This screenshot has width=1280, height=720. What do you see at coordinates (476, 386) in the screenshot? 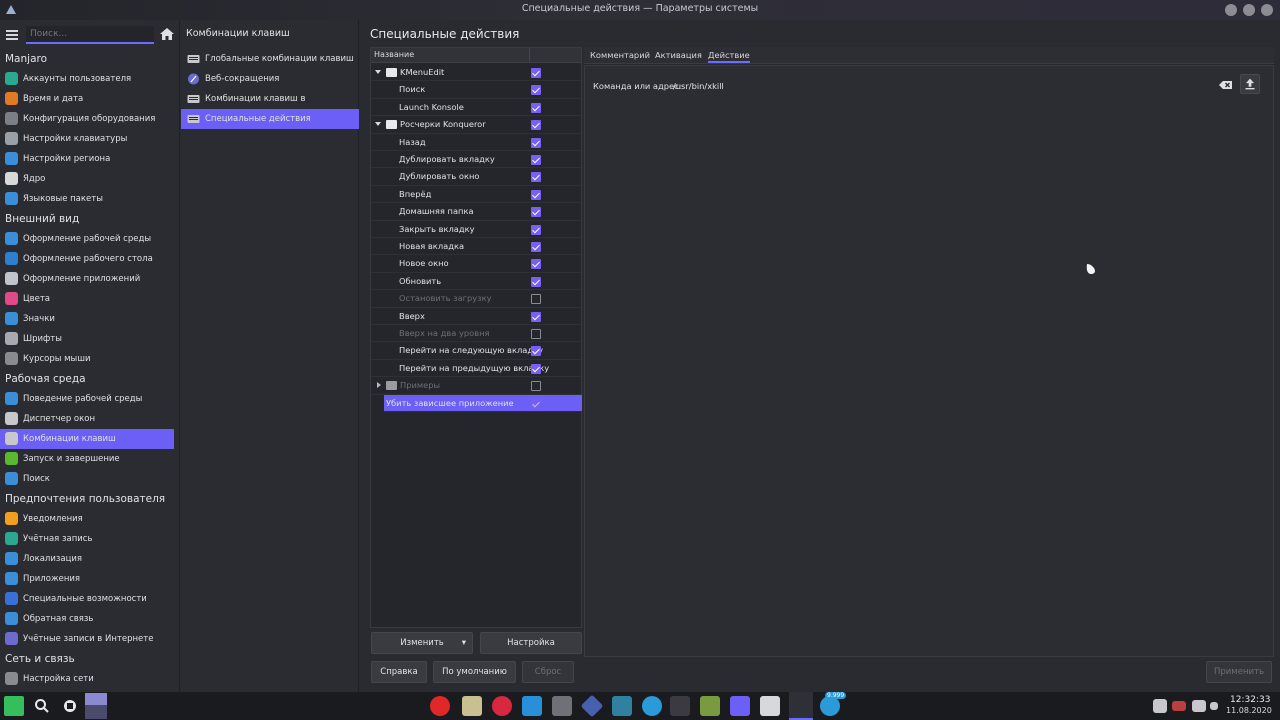
I see `tree-row: Примеры` at bounding box center [476, 386].